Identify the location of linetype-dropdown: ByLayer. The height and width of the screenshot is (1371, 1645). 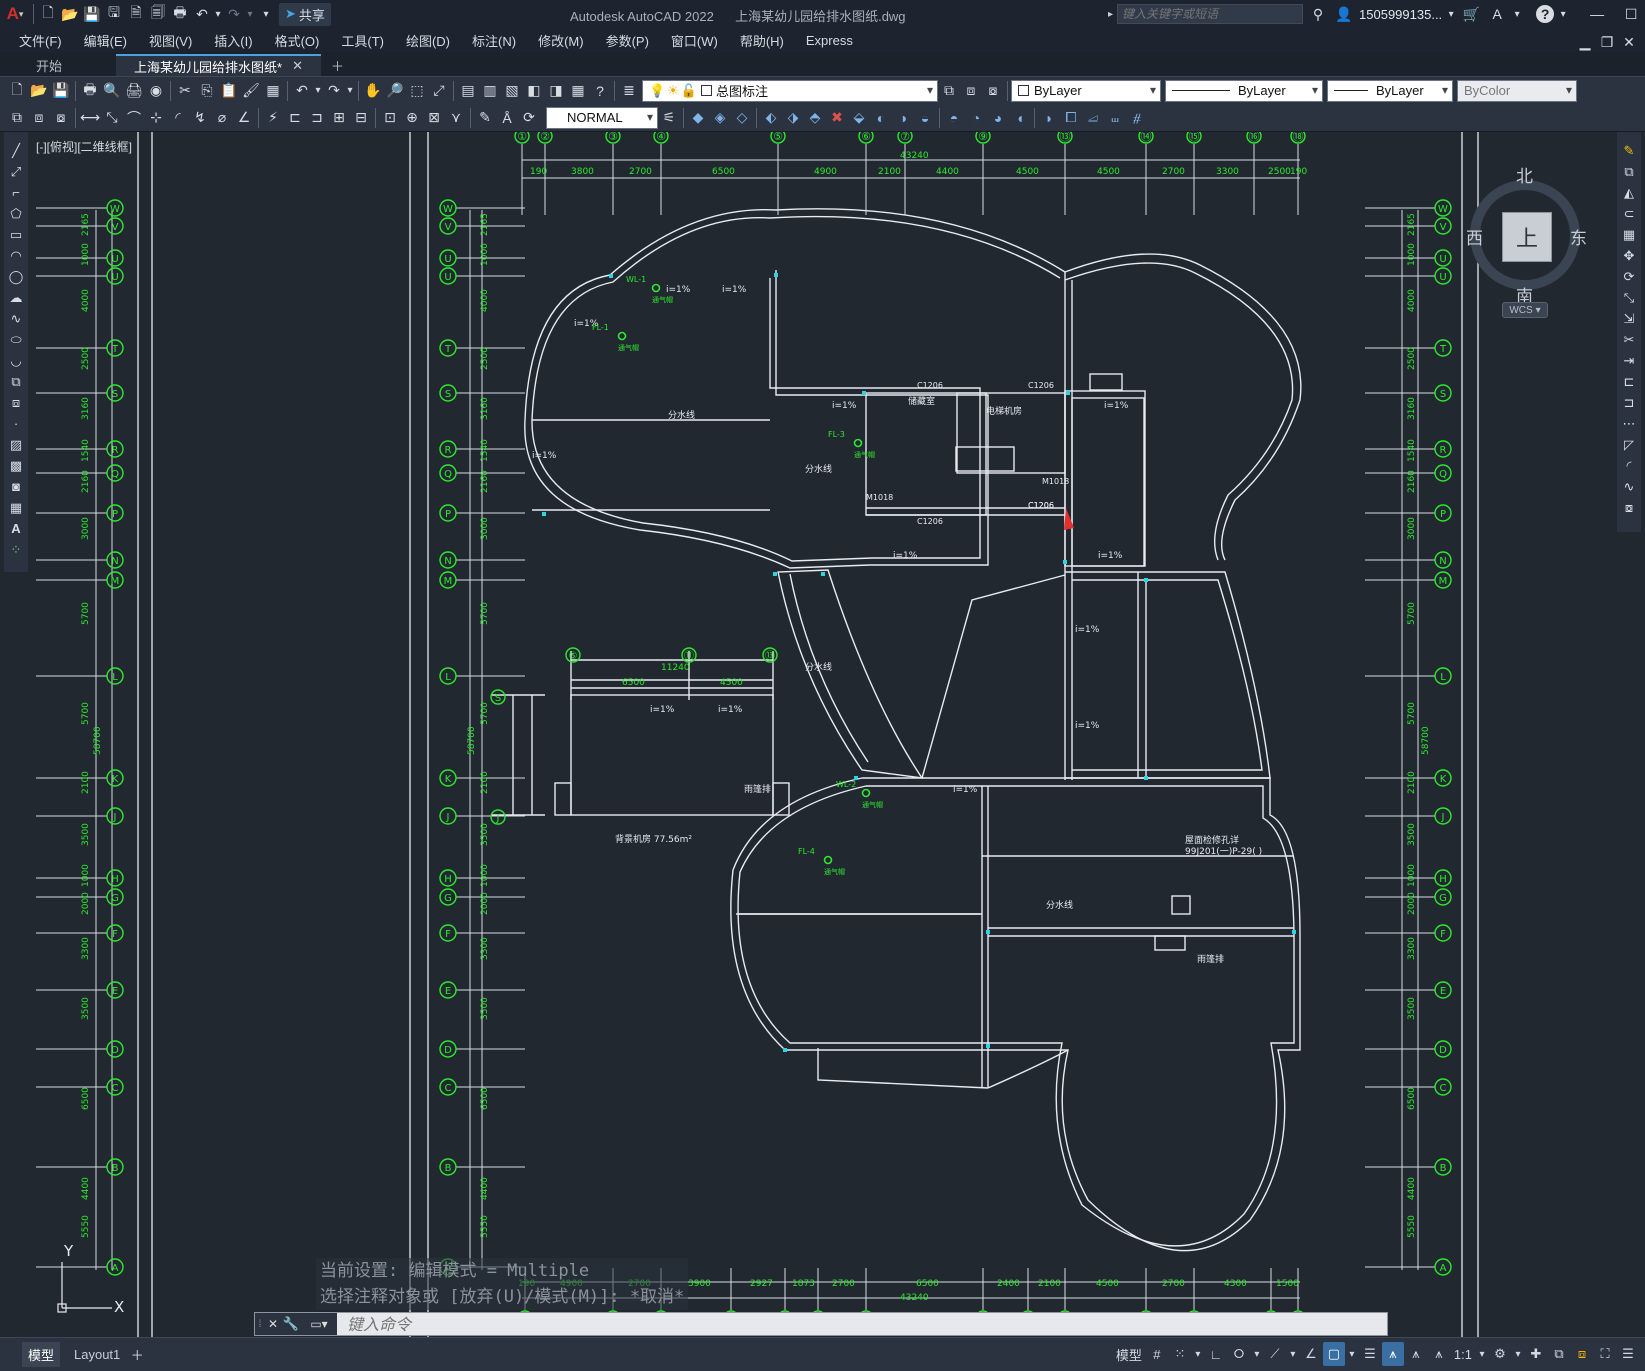
(1244, 90).